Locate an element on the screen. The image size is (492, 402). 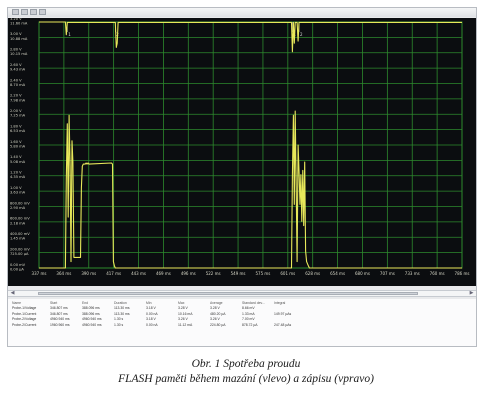
x-tick-label: 733 ms is located at coordinates (412, 273).